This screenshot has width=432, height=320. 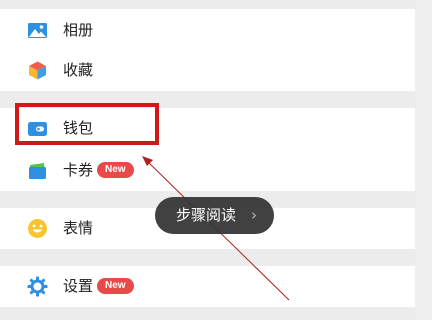 What do you see at coordinates (205, 170) in the screenshot?
I see `menu-item-cards: 卡券 New` at bounding box center [205, 170].